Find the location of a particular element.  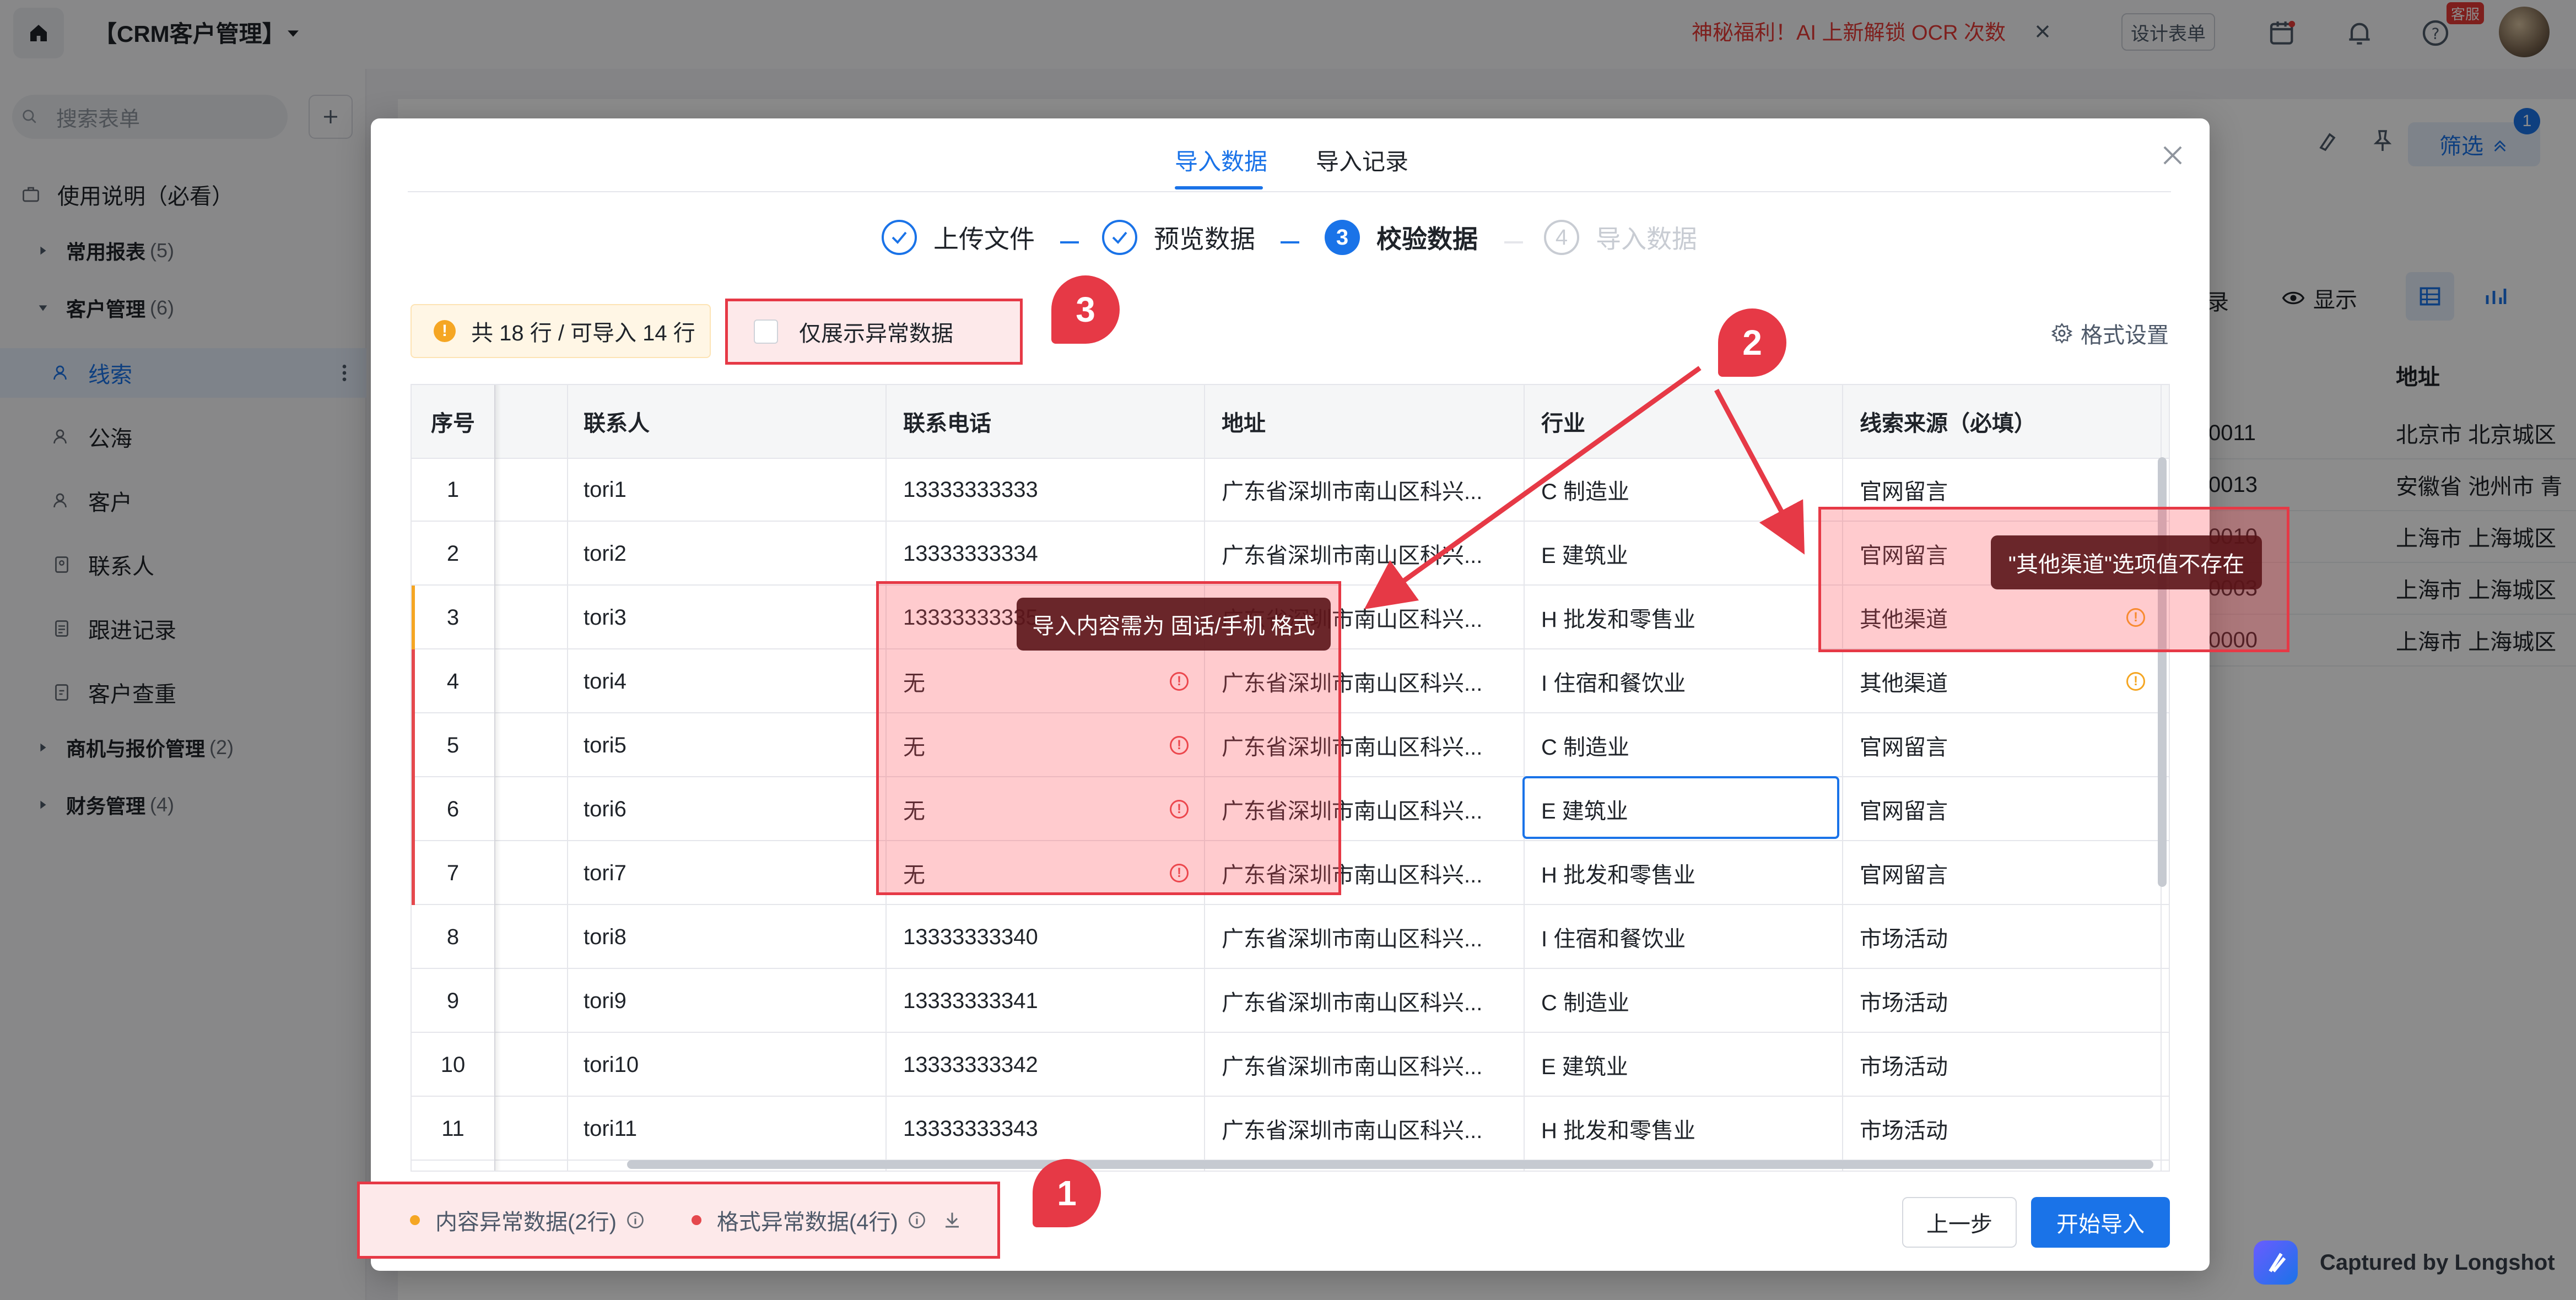

step-label: 校验数据 is located at coordinates (1427, 239).